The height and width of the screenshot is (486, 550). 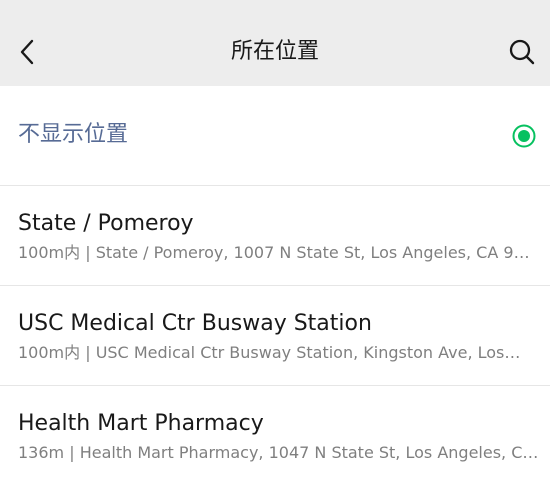 I want to click on search-button, so click(x=522, y=52).